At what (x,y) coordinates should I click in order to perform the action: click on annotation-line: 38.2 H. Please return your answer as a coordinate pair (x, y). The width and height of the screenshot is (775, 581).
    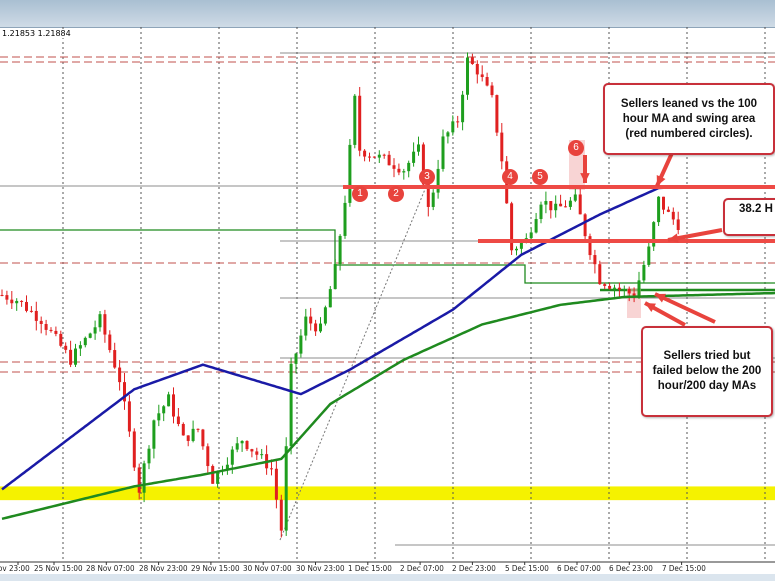
    Looking at the image, I should click on (756, 209).